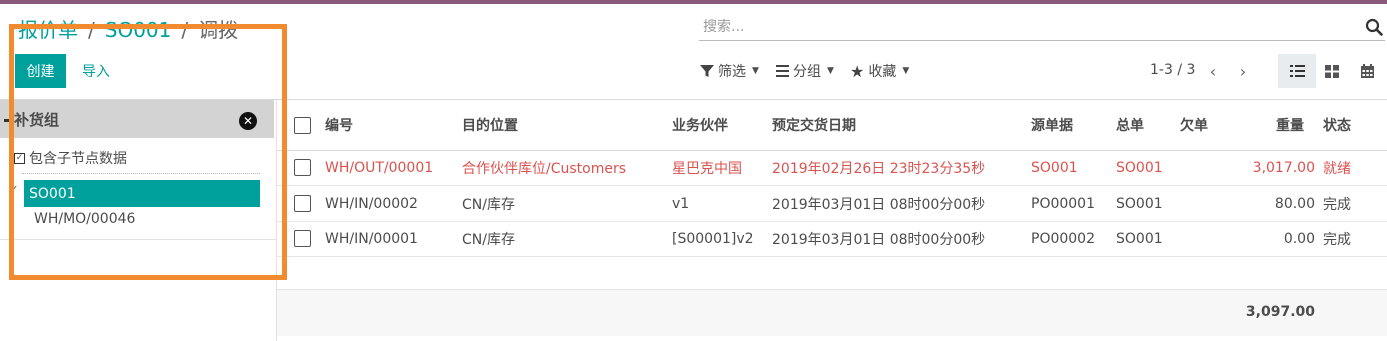 This screenshot has height=341, width=1387. I want to click on favorites-dropdown: ★ 收藏 ▼, so click(879, 71).